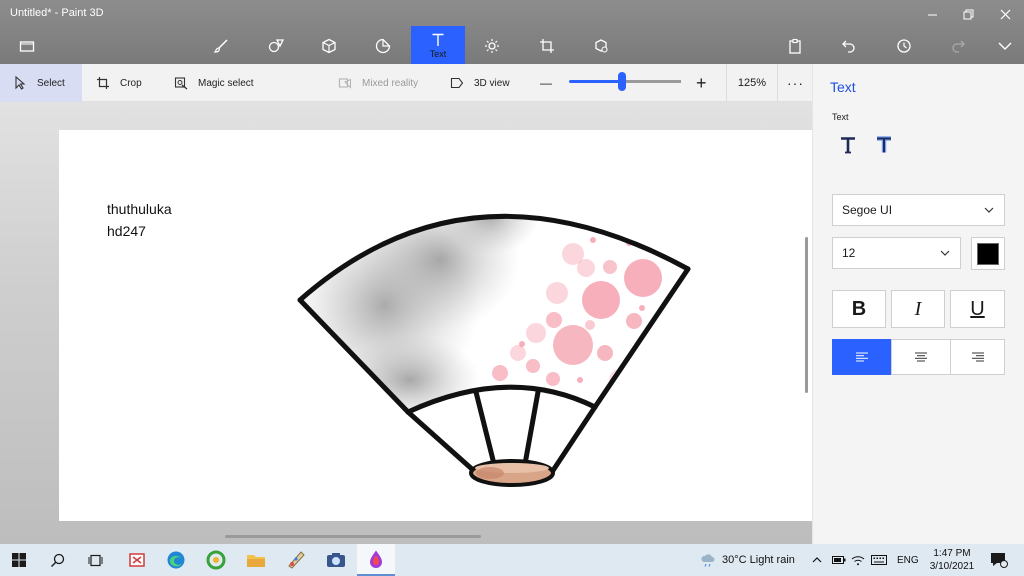 Image resolution: width=1024 pixels, height=576 pixels. I want to click on paint3d-icon, so click(376, 559).